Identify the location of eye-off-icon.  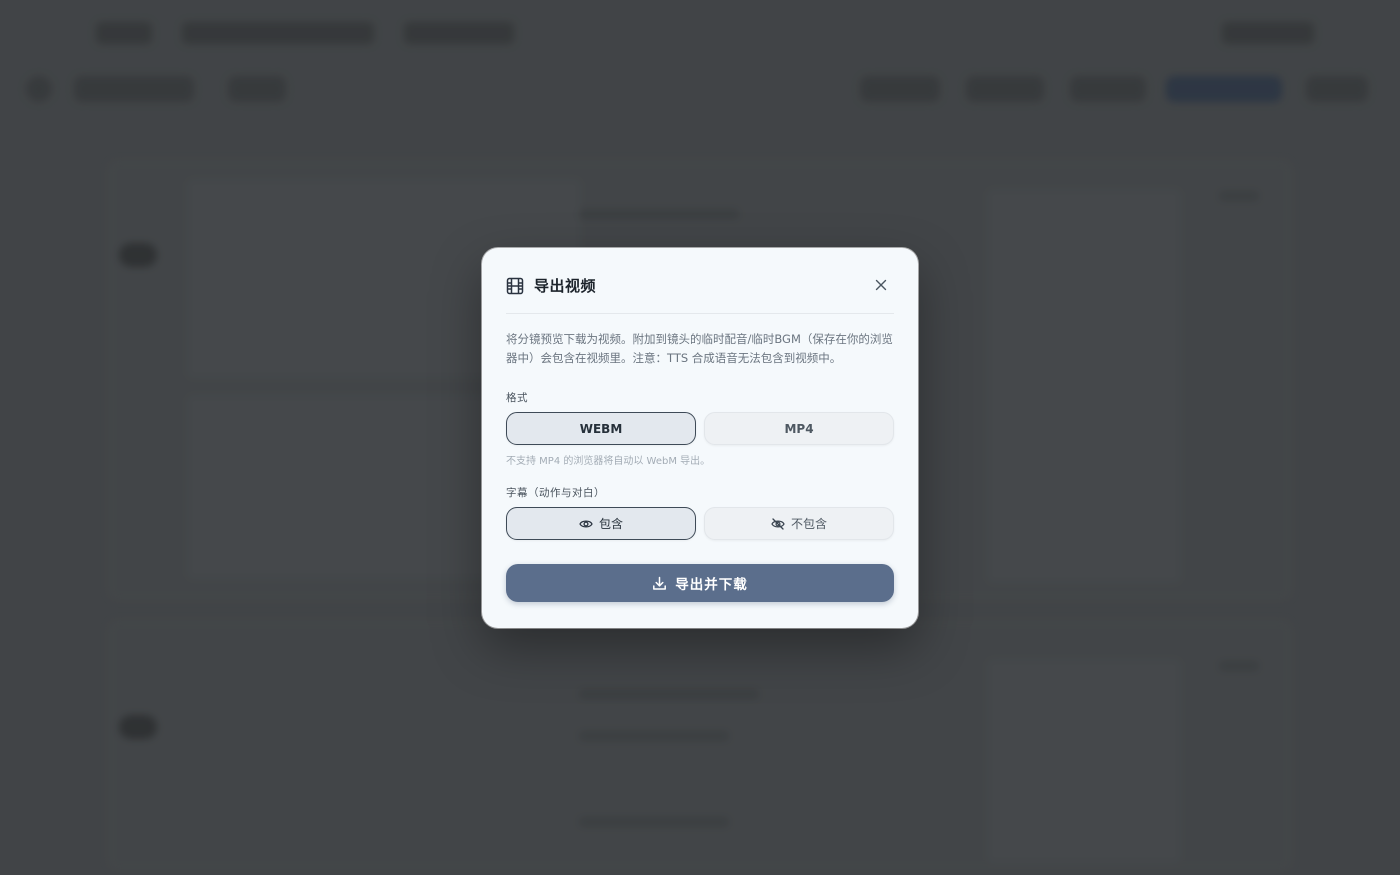
(778, 524).